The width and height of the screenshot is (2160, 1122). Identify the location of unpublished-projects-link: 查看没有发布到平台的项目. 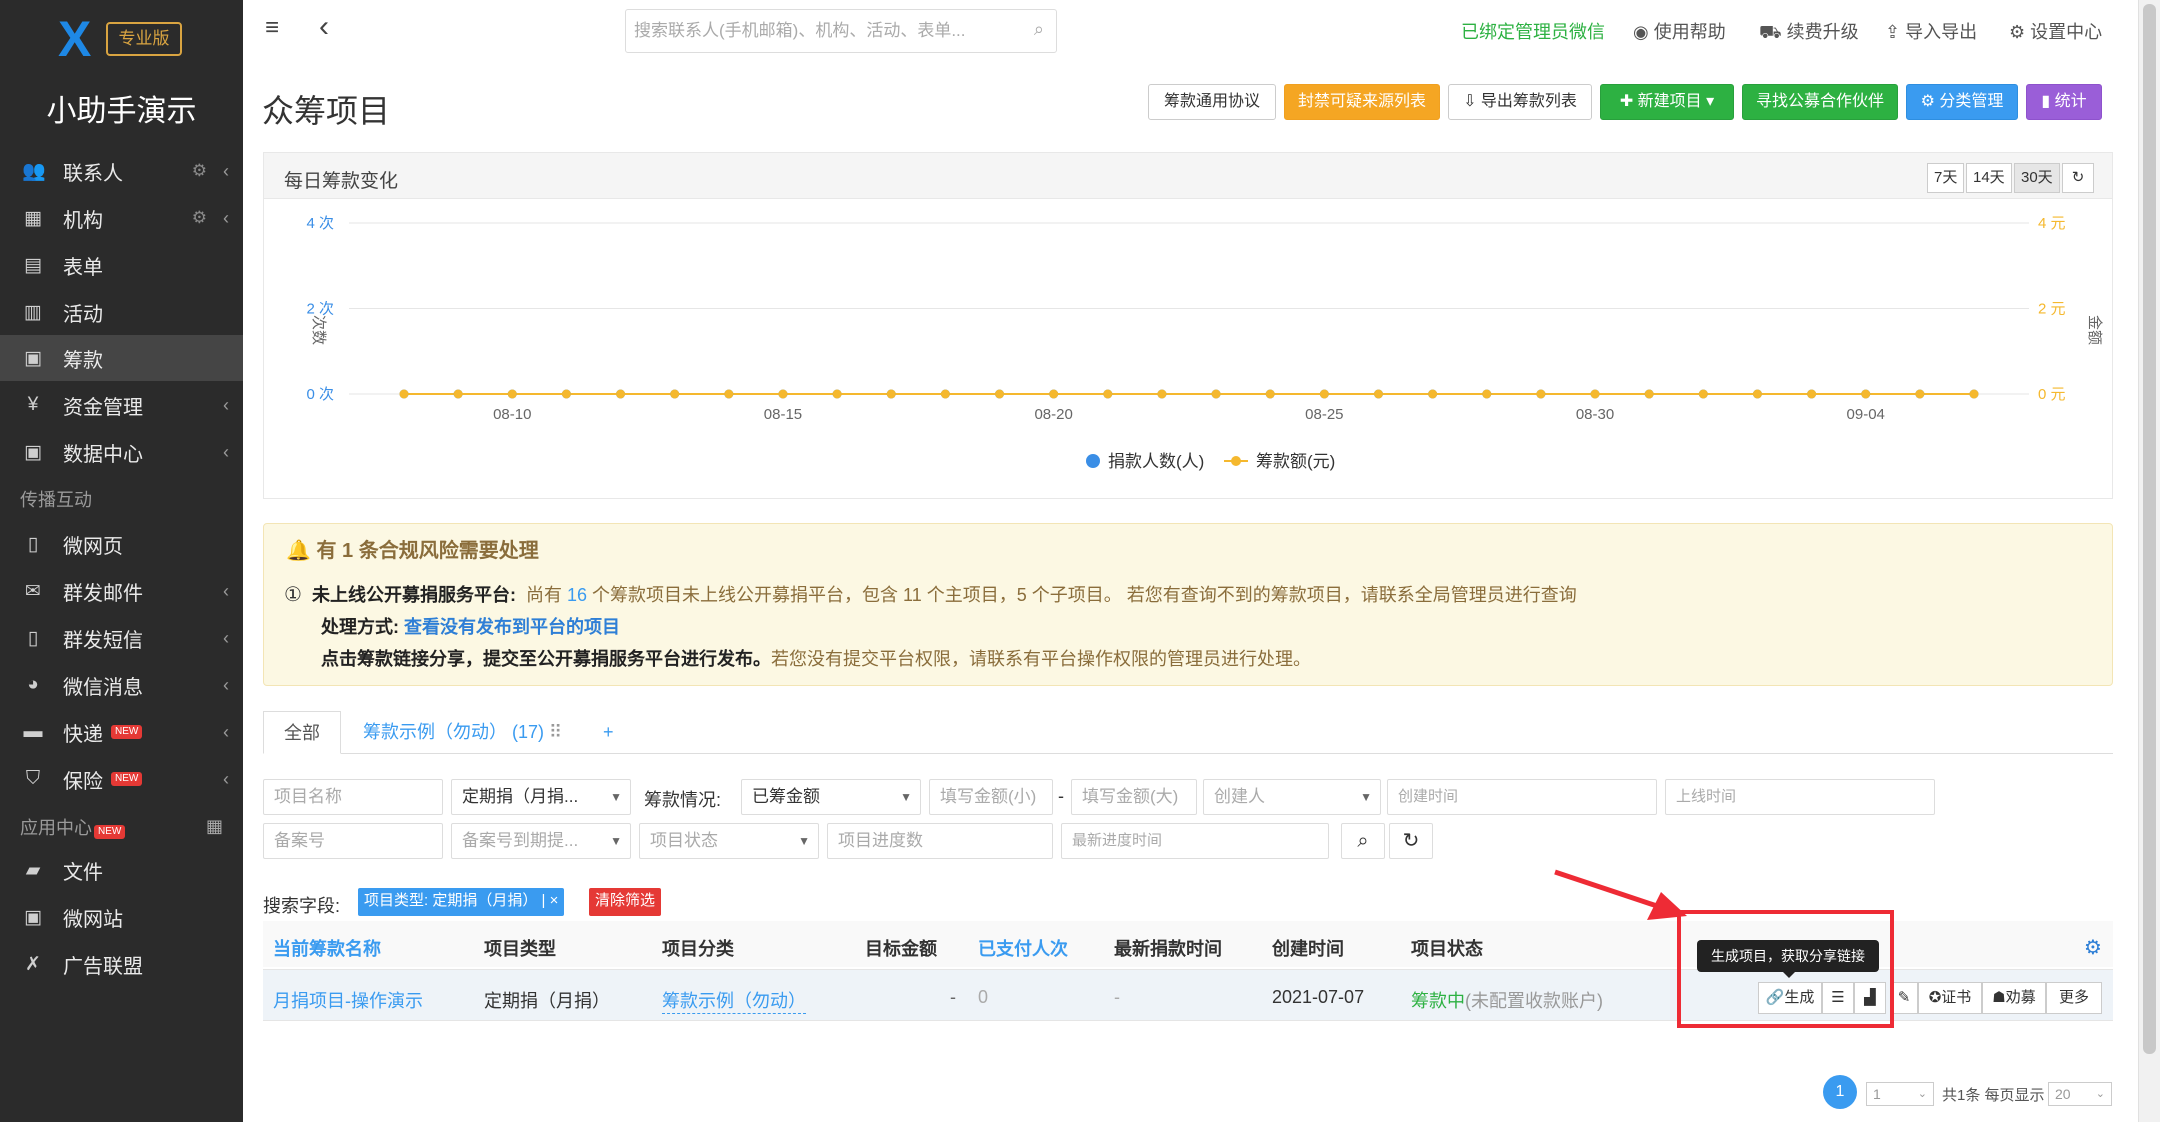
(512, 627).